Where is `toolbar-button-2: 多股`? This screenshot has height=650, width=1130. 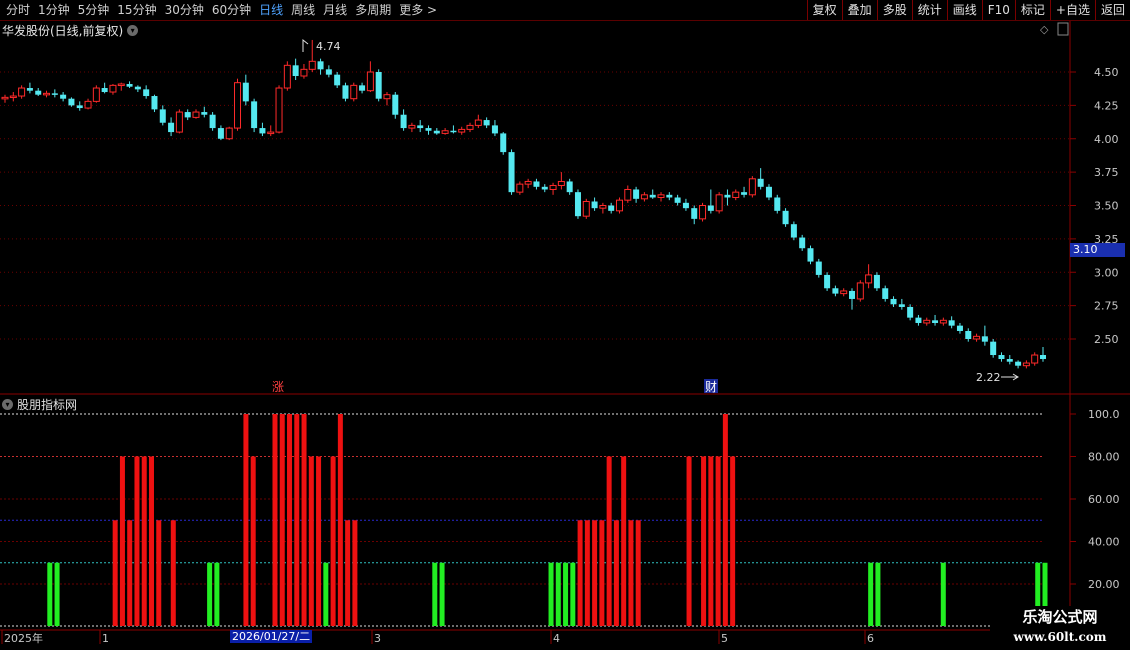 toolbar-button-2: 多股 is located at coordinates (894, 10).